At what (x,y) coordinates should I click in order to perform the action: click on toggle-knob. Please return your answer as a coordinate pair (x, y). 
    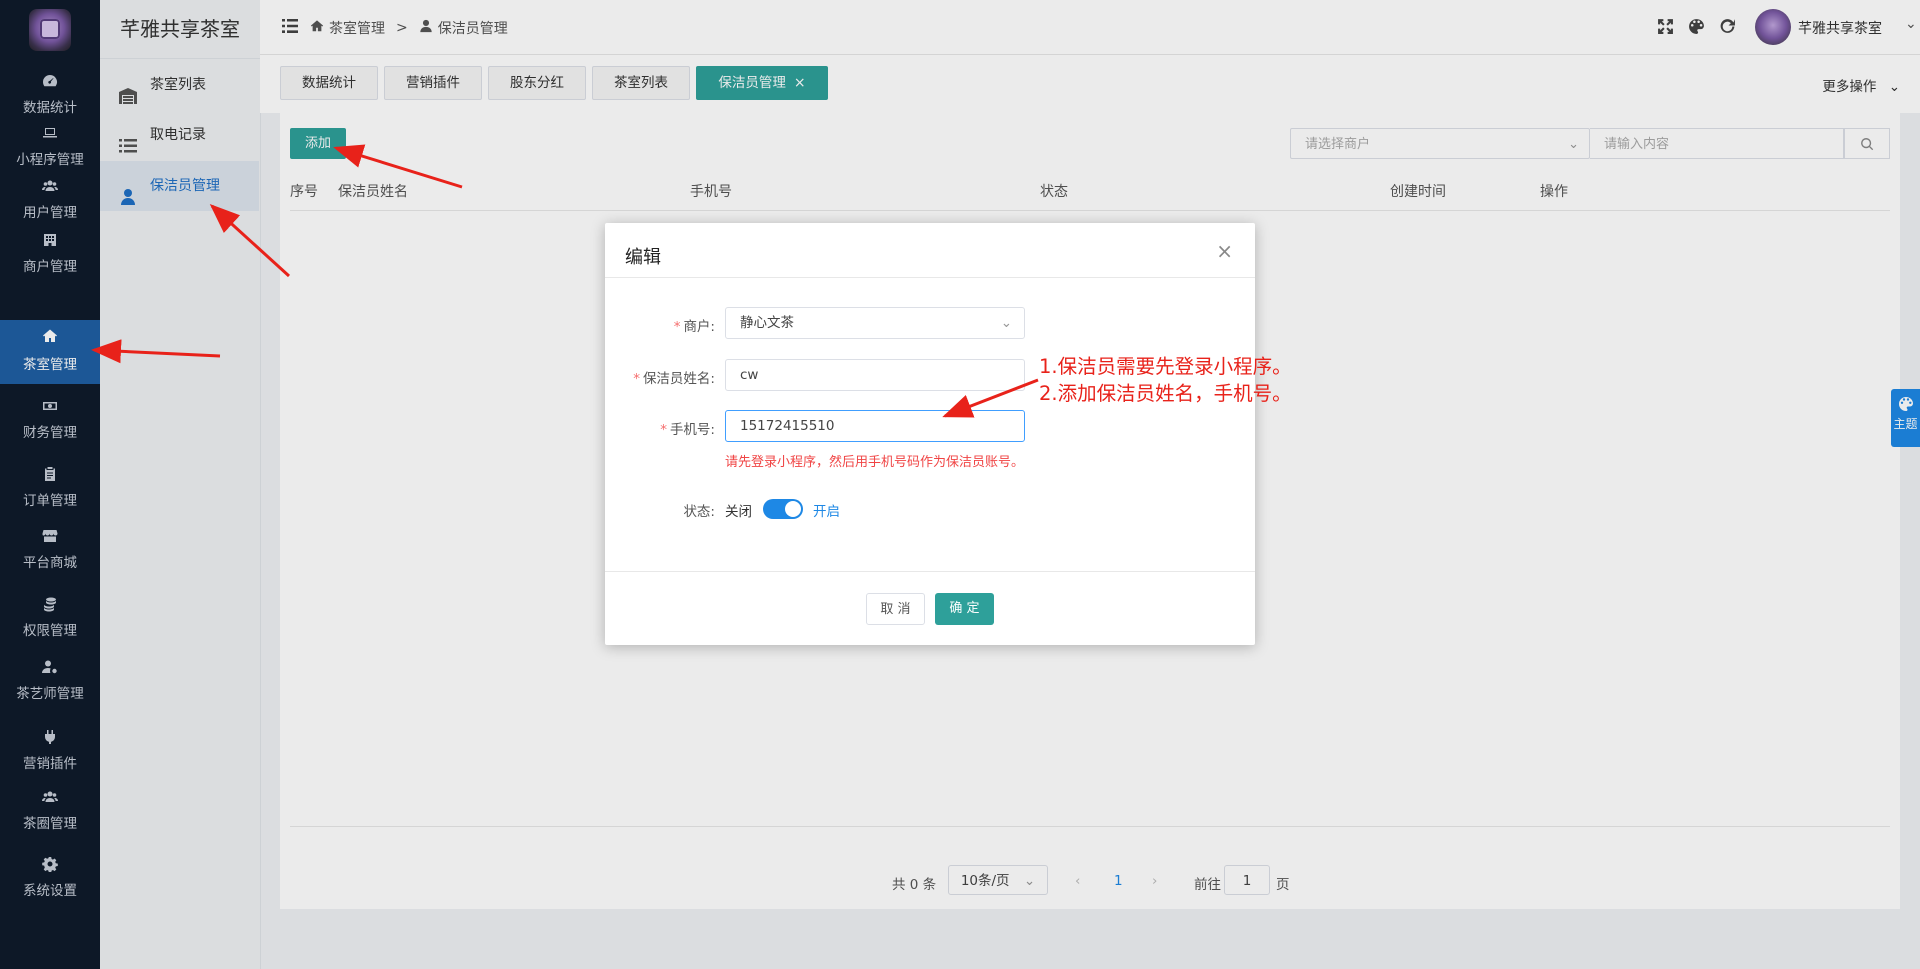
    Looking at the image, I should click on (793, 509).